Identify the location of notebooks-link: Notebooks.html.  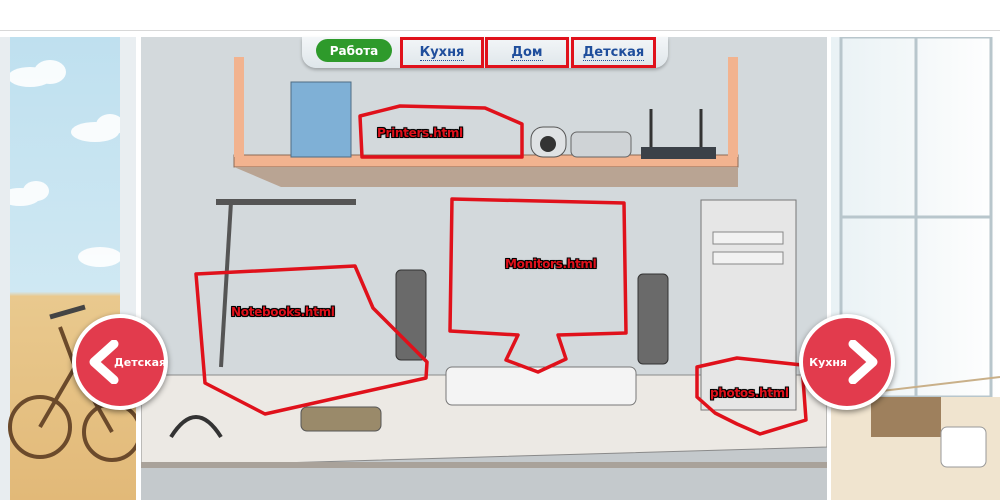
(283, 312).